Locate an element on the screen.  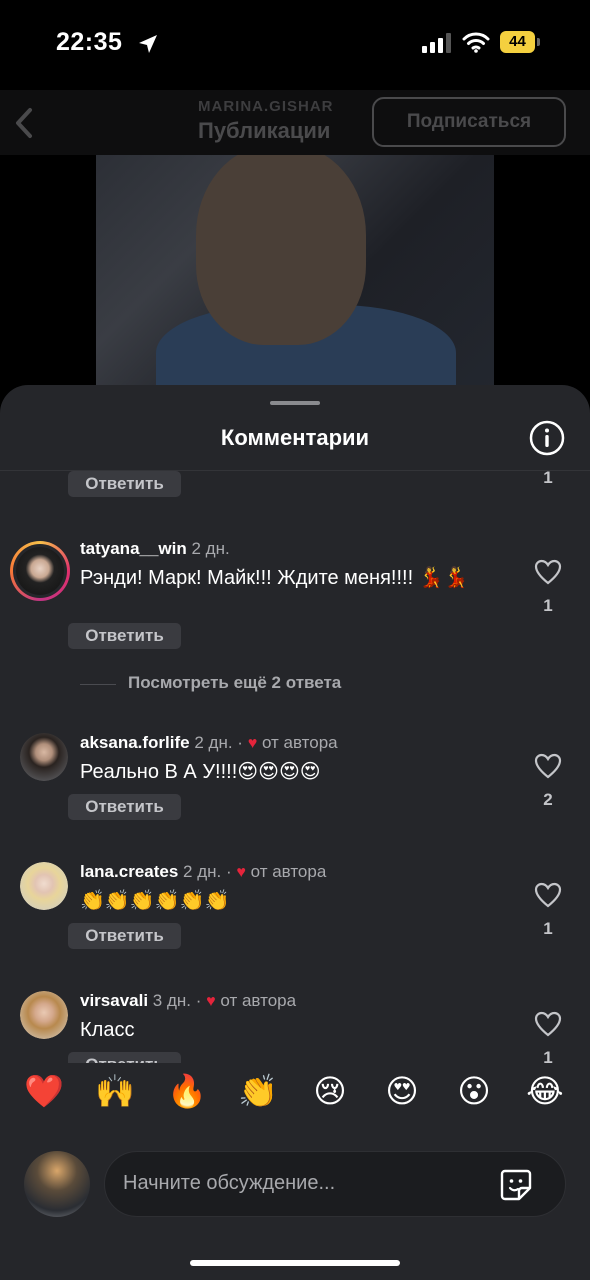
emoji-quick-bar: ❤️ 🙌 🔥 👏 😢 😍 😮 😂 is located at coordinates (295, 1091).